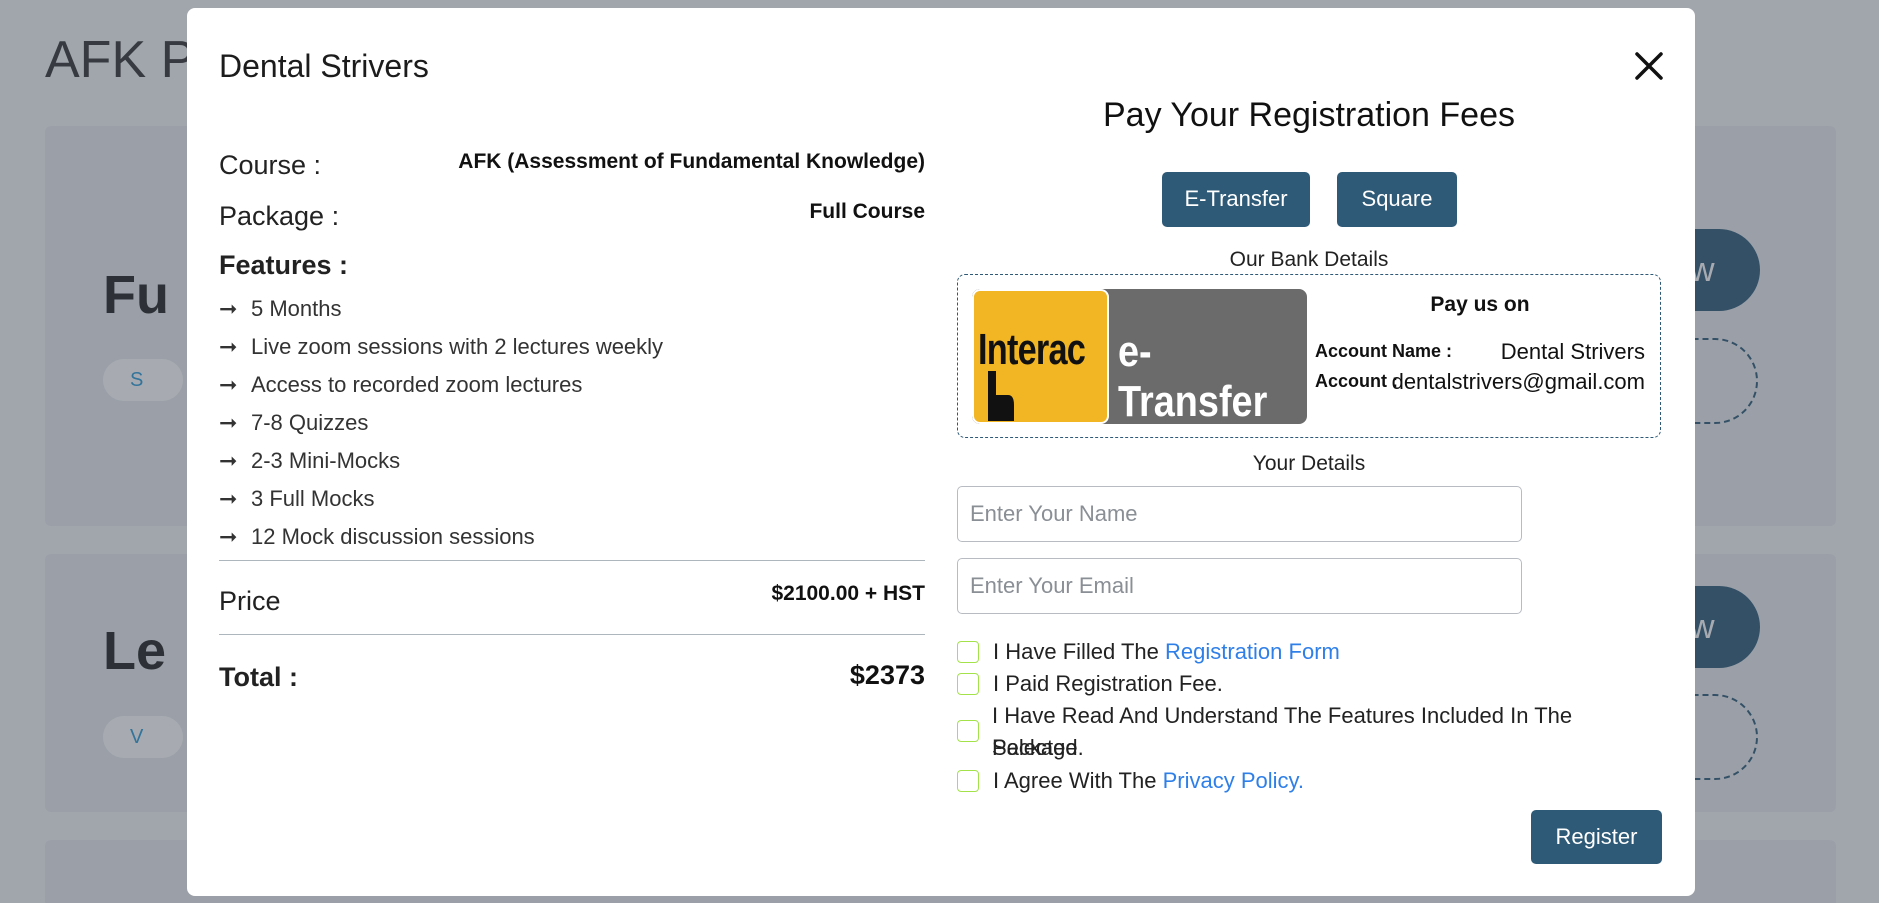 The image size is (1879, 903). What do you see at coordinates (1480, 304) in the screenshot?
I see `pay-us-on-label: Pay us on` at bounding box center [1480, 304].